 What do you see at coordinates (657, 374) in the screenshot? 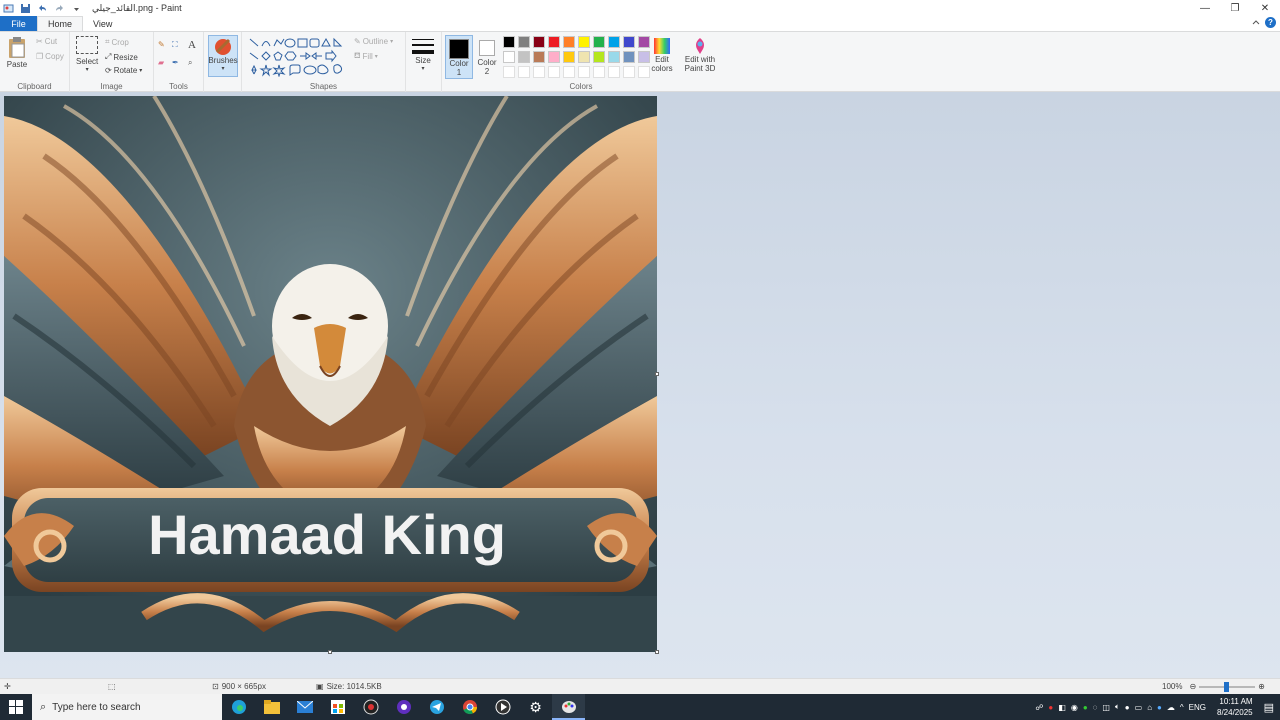
I see `resize-handle-right` at bounding box center [657, 374].